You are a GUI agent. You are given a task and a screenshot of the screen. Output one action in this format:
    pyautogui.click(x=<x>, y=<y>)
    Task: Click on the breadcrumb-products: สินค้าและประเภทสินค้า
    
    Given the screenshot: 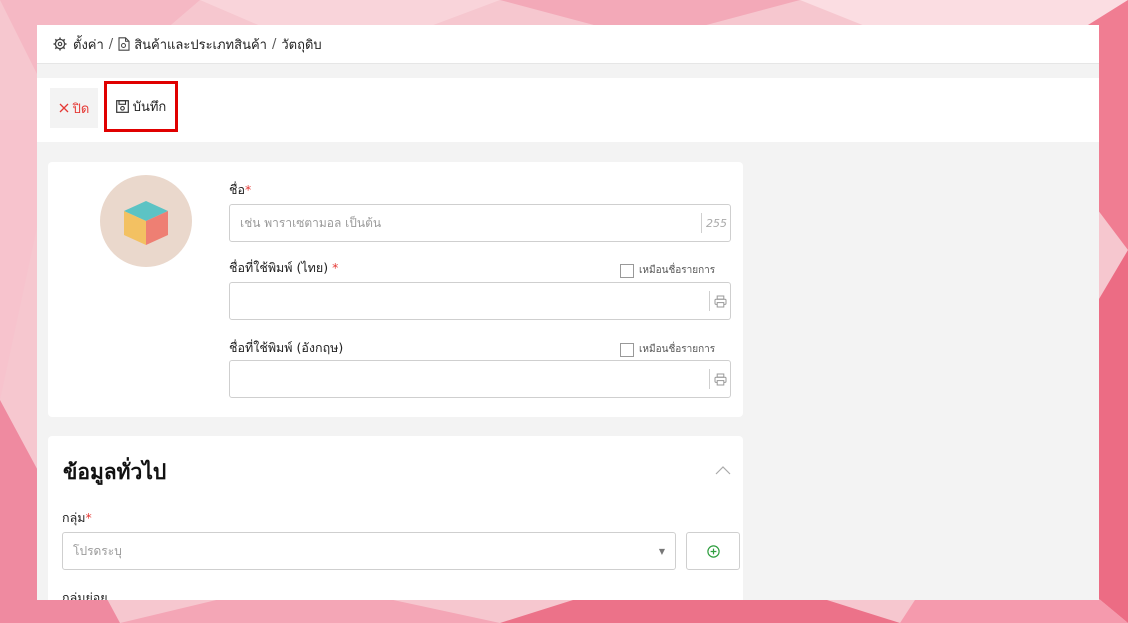 What is the action you would take?
    pyautogui.click(x=200, y=44)
    